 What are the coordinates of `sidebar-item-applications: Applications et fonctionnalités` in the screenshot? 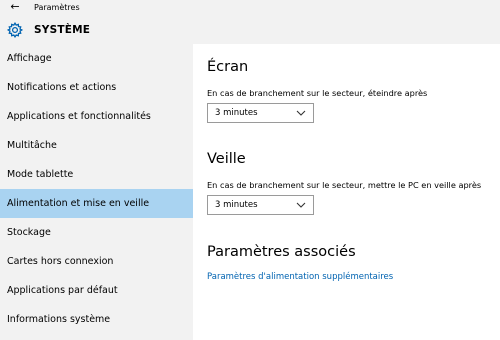 It's located at (96, 116).